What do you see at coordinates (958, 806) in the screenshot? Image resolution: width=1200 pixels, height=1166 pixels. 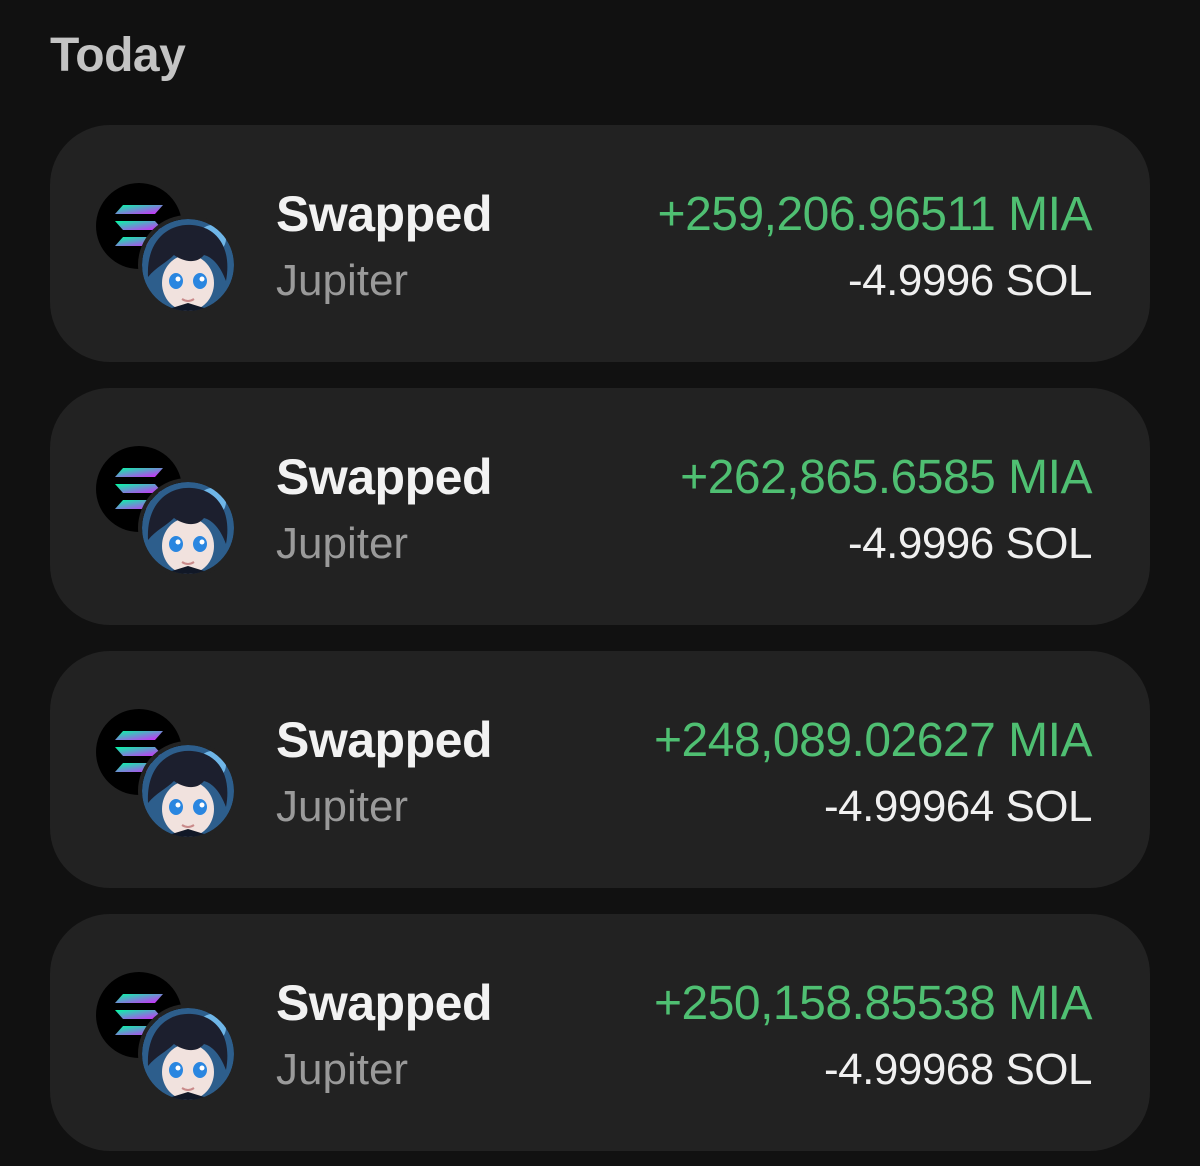 I see `amount-sent: -4.99964 SOL` at bounding box center [958, 806].